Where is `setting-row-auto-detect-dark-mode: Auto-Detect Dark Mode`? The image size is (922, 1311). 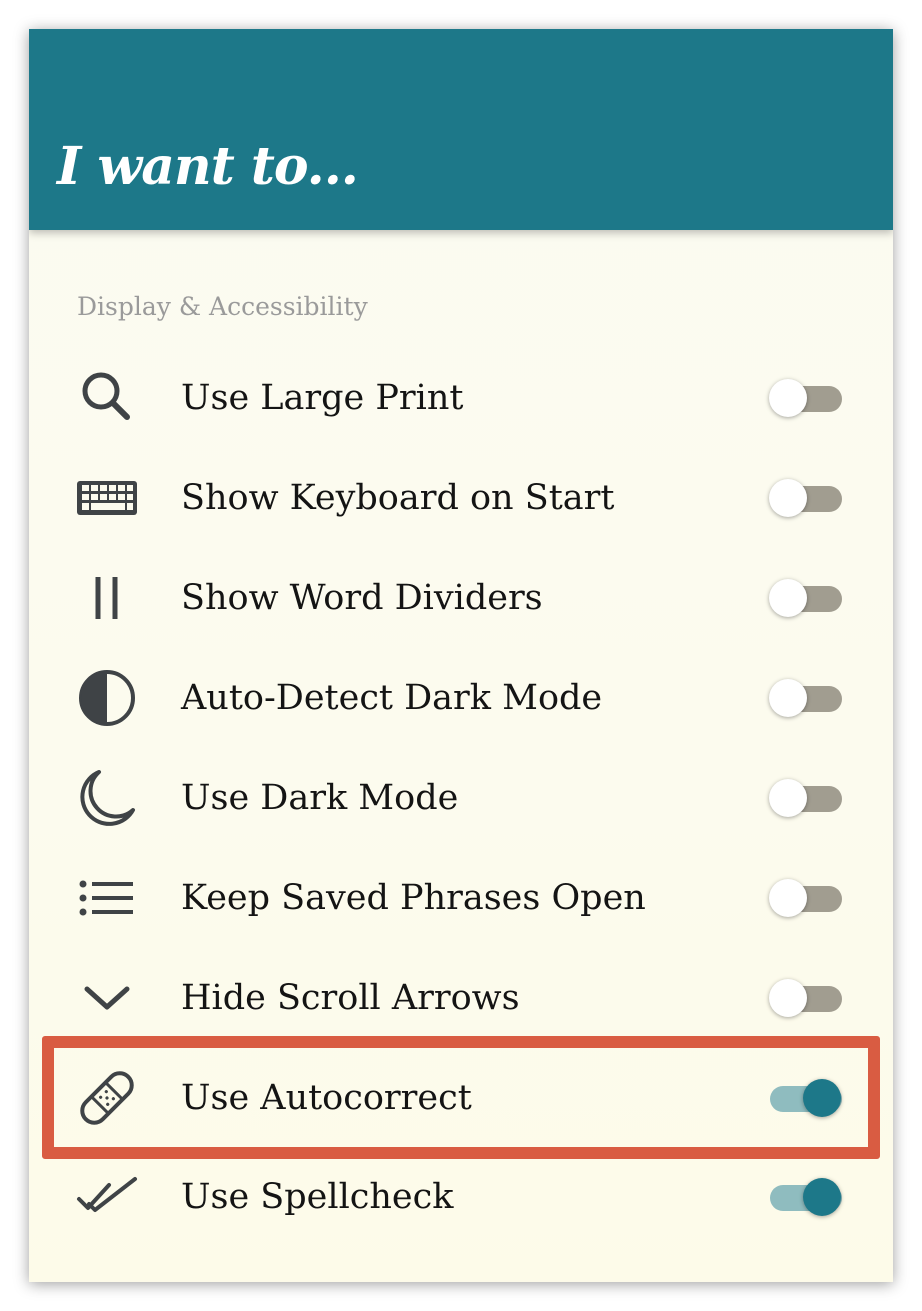 setting-row-auto-detect-dark-mode: Auto-Detect Dark Mode is located at coordinates (461, 698).